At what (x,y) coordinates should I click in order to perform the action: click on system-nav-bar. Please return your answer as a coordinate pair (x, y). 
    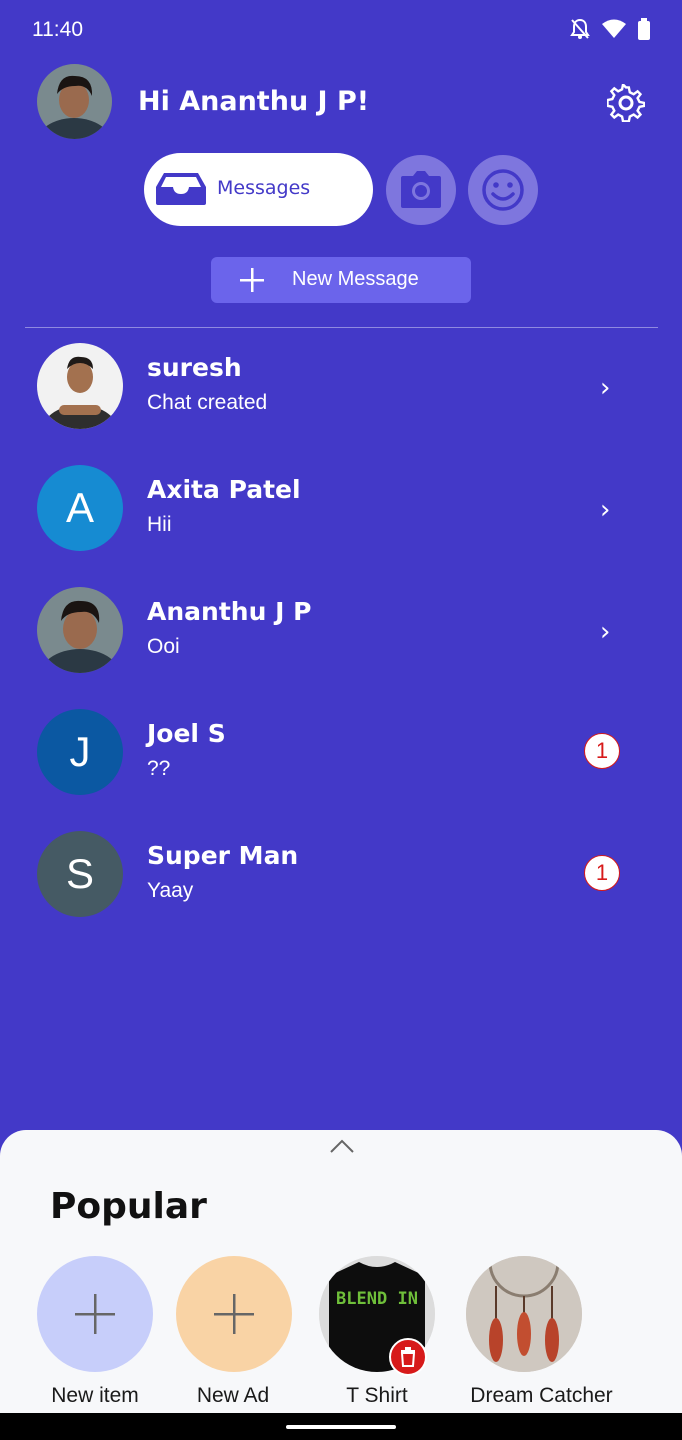
    Looking at the image, I should click on (341, 1426).